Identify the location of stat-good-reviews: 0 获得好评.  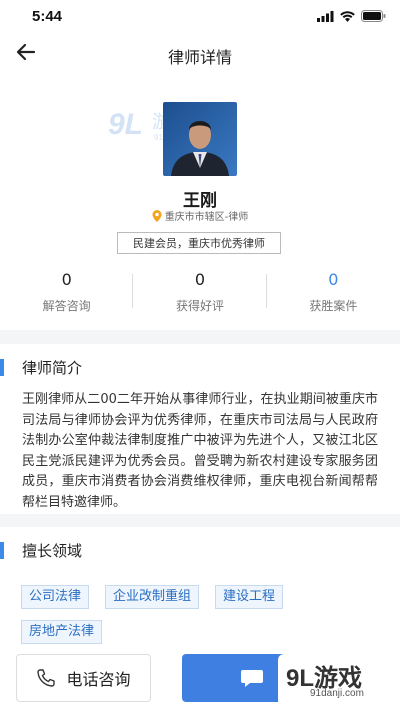
(200, 292).